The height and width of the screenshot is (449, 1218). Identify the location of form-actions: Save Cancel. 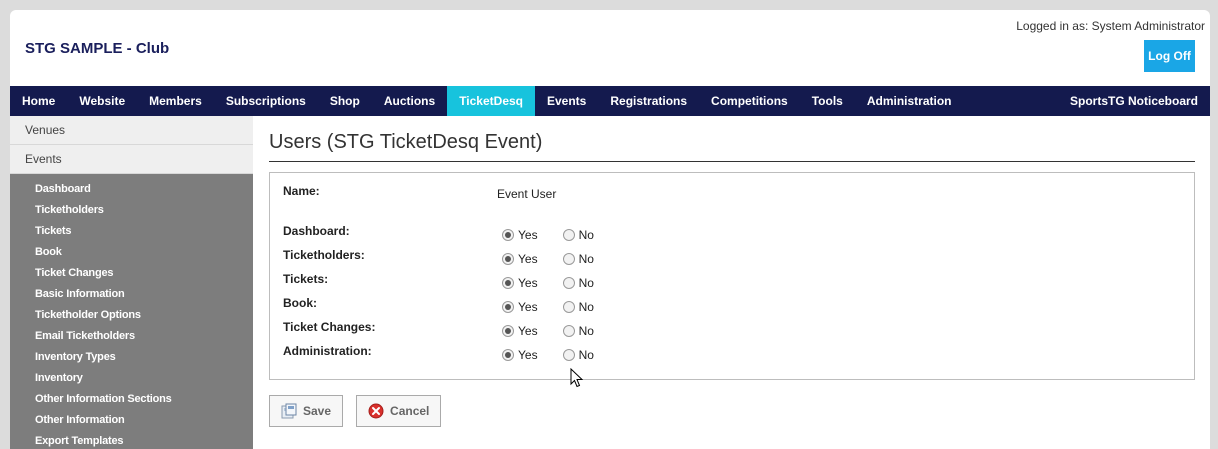
(732, 411).